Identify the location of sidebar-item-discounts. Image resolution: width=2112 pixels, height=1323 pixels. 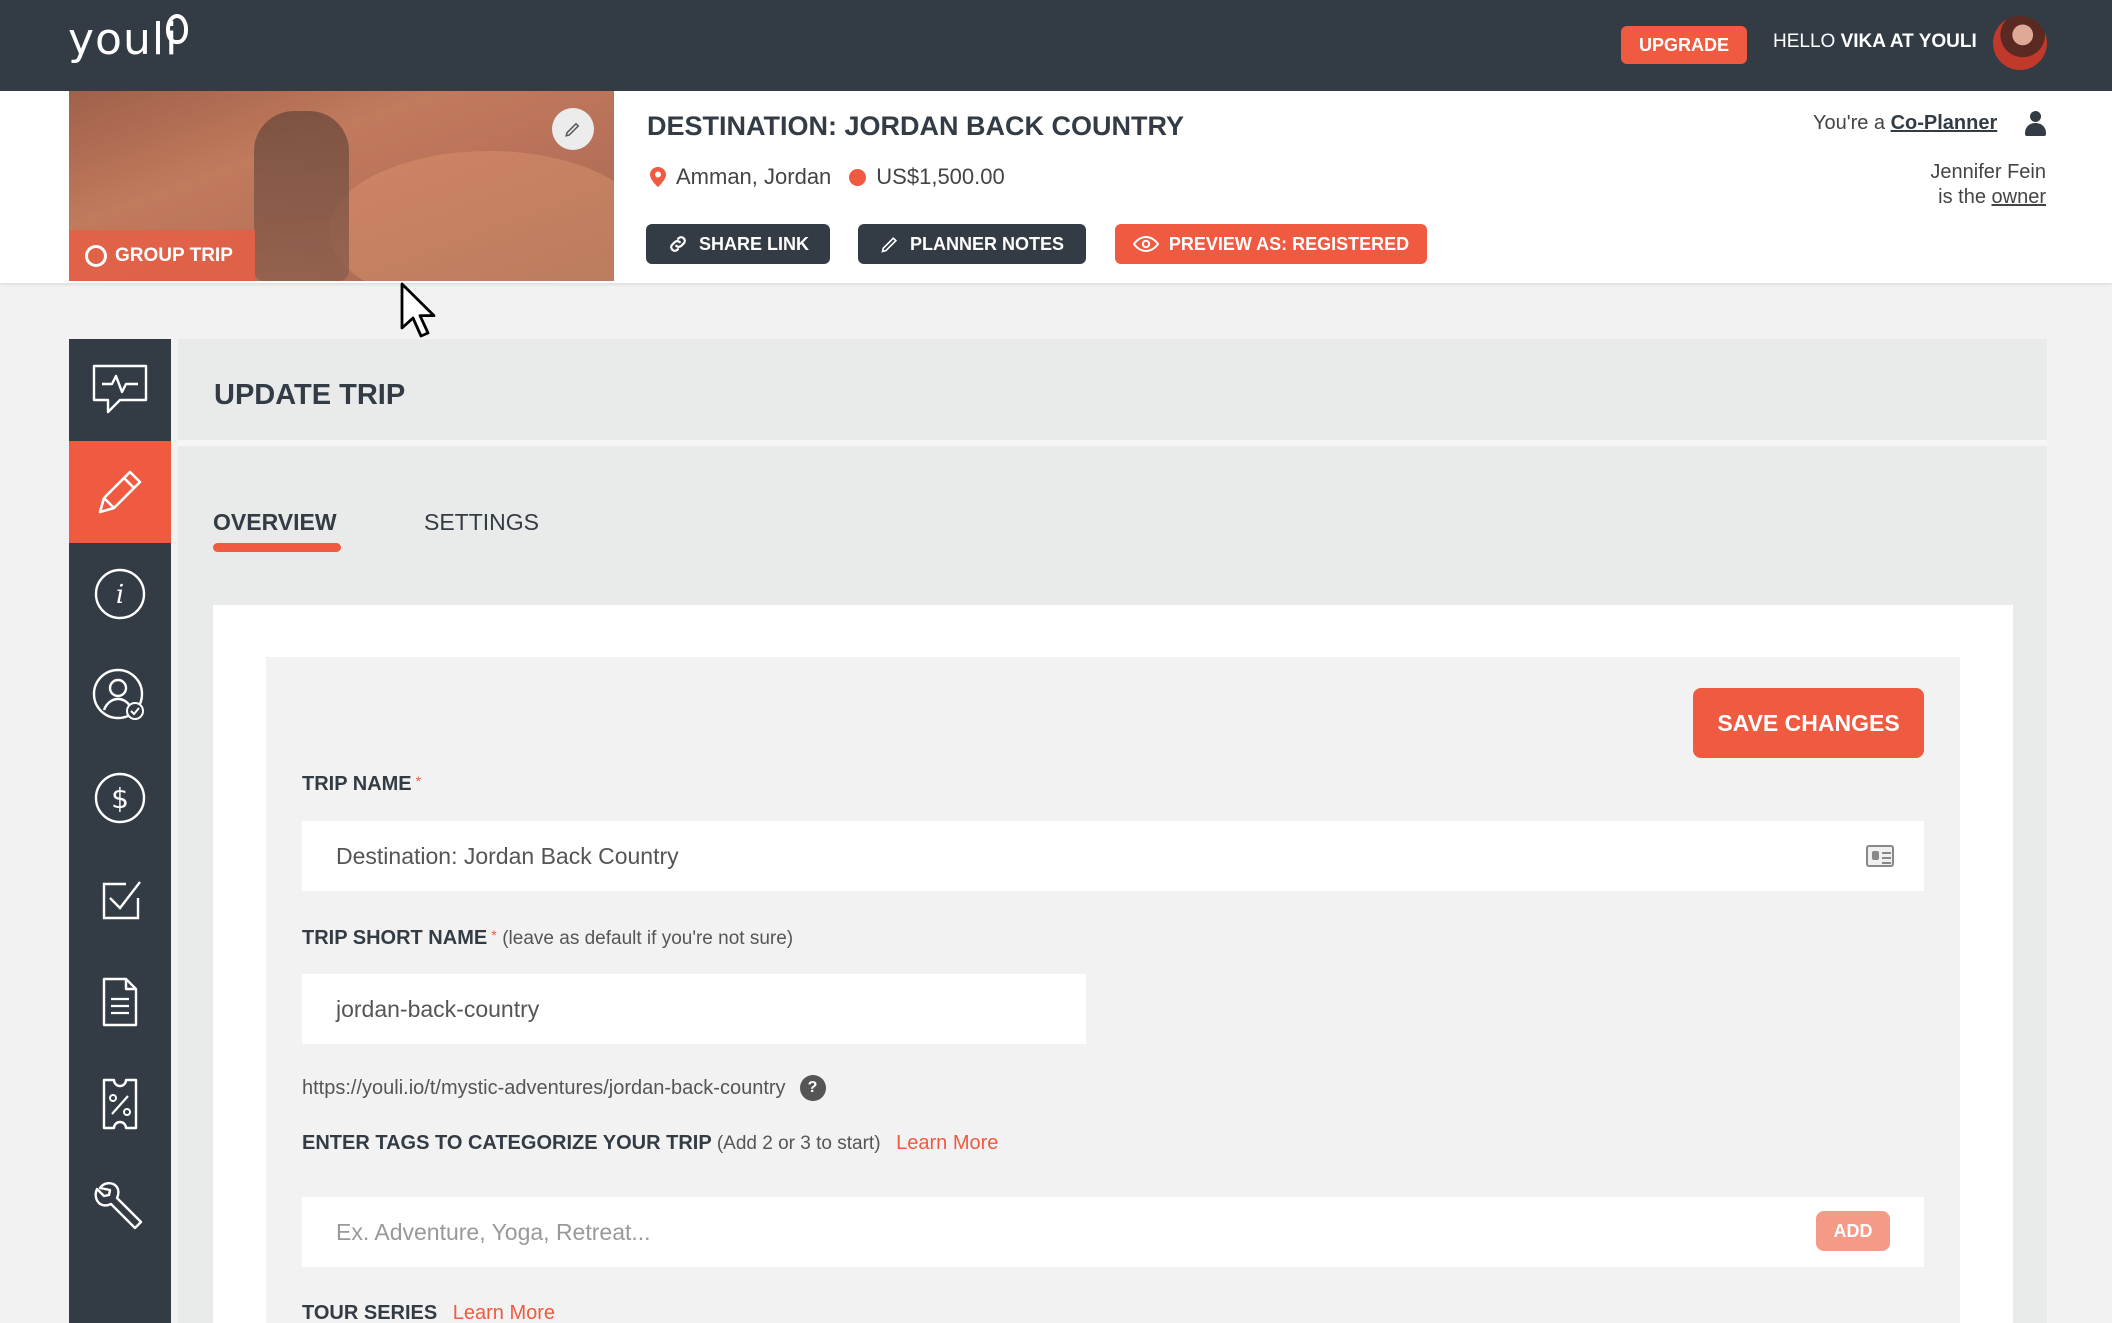
(120, 1104).